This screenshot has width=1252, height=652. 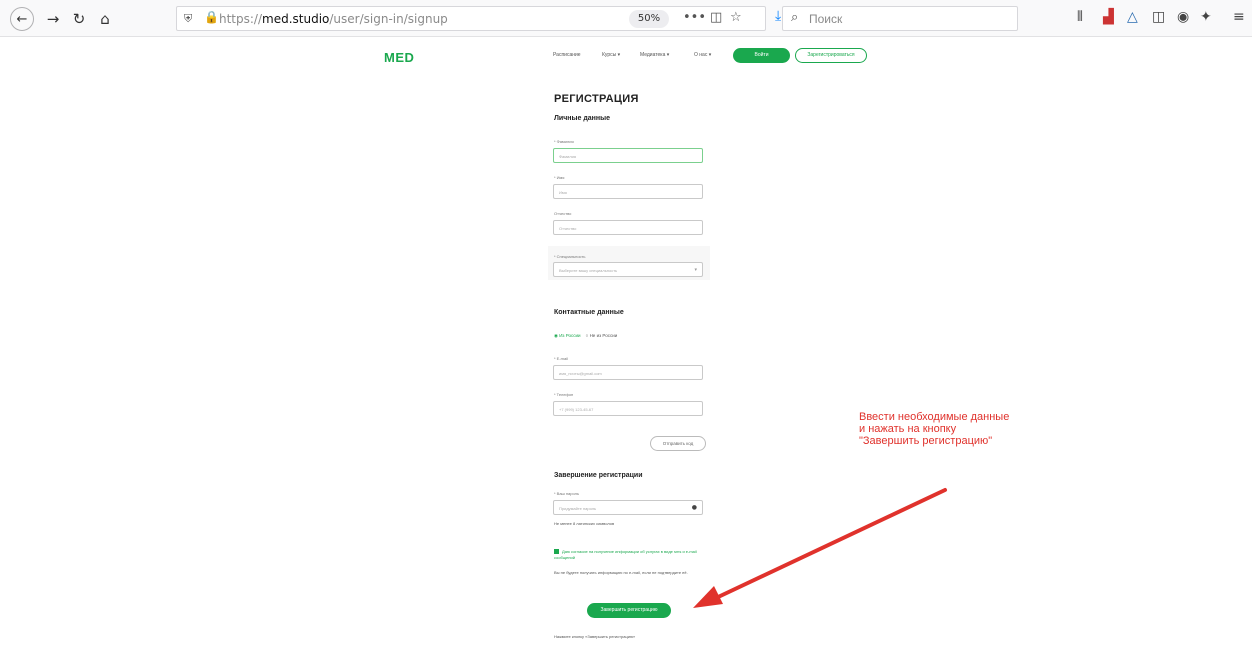 What do you see at coordinates (628, 507) in the screenshot?
I see `password-input: Придумайте пароль ●` at bounding box center [628, 507].